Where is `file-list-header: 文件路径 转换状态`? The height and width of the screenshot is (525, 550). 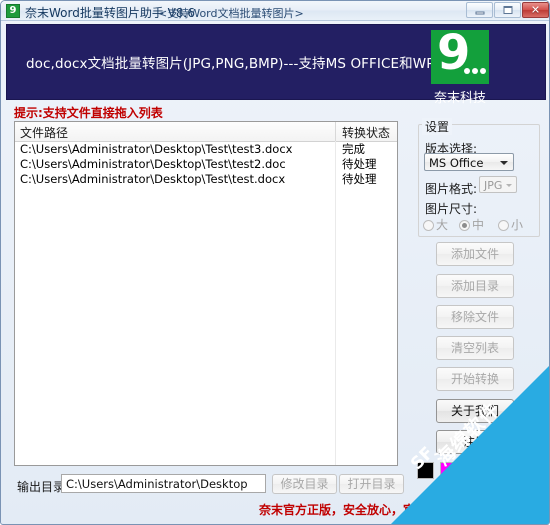
file-list-header: 文件路径 转换状态 is located at coordinates (206, 132).